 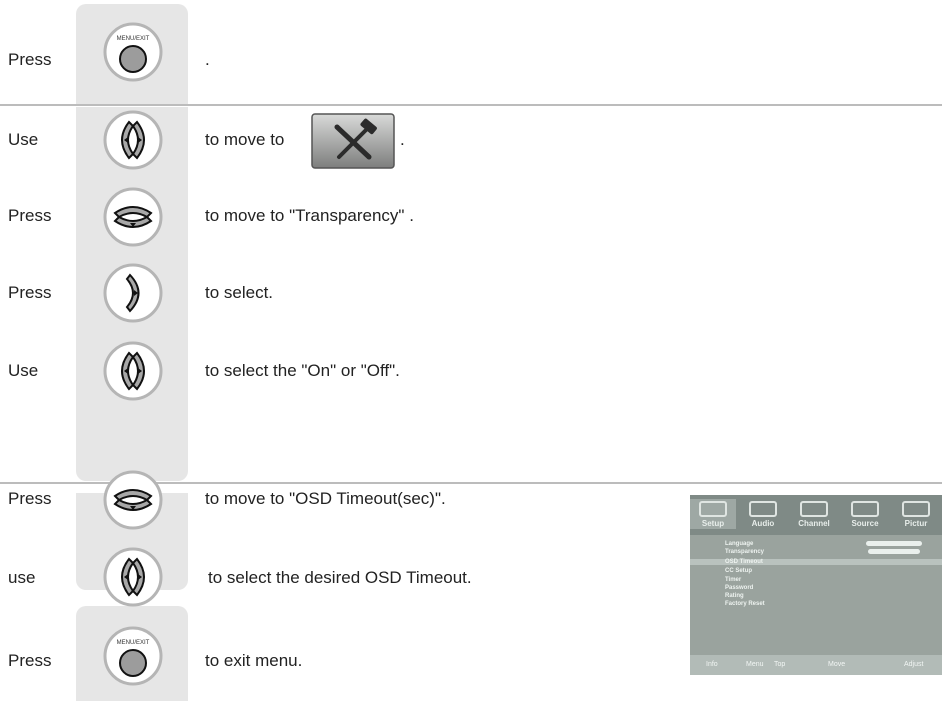 What do you see at coordinates (245, 139) in the screenshot?
I see `step-2-text: to move to` at bounding box center [245, 139].